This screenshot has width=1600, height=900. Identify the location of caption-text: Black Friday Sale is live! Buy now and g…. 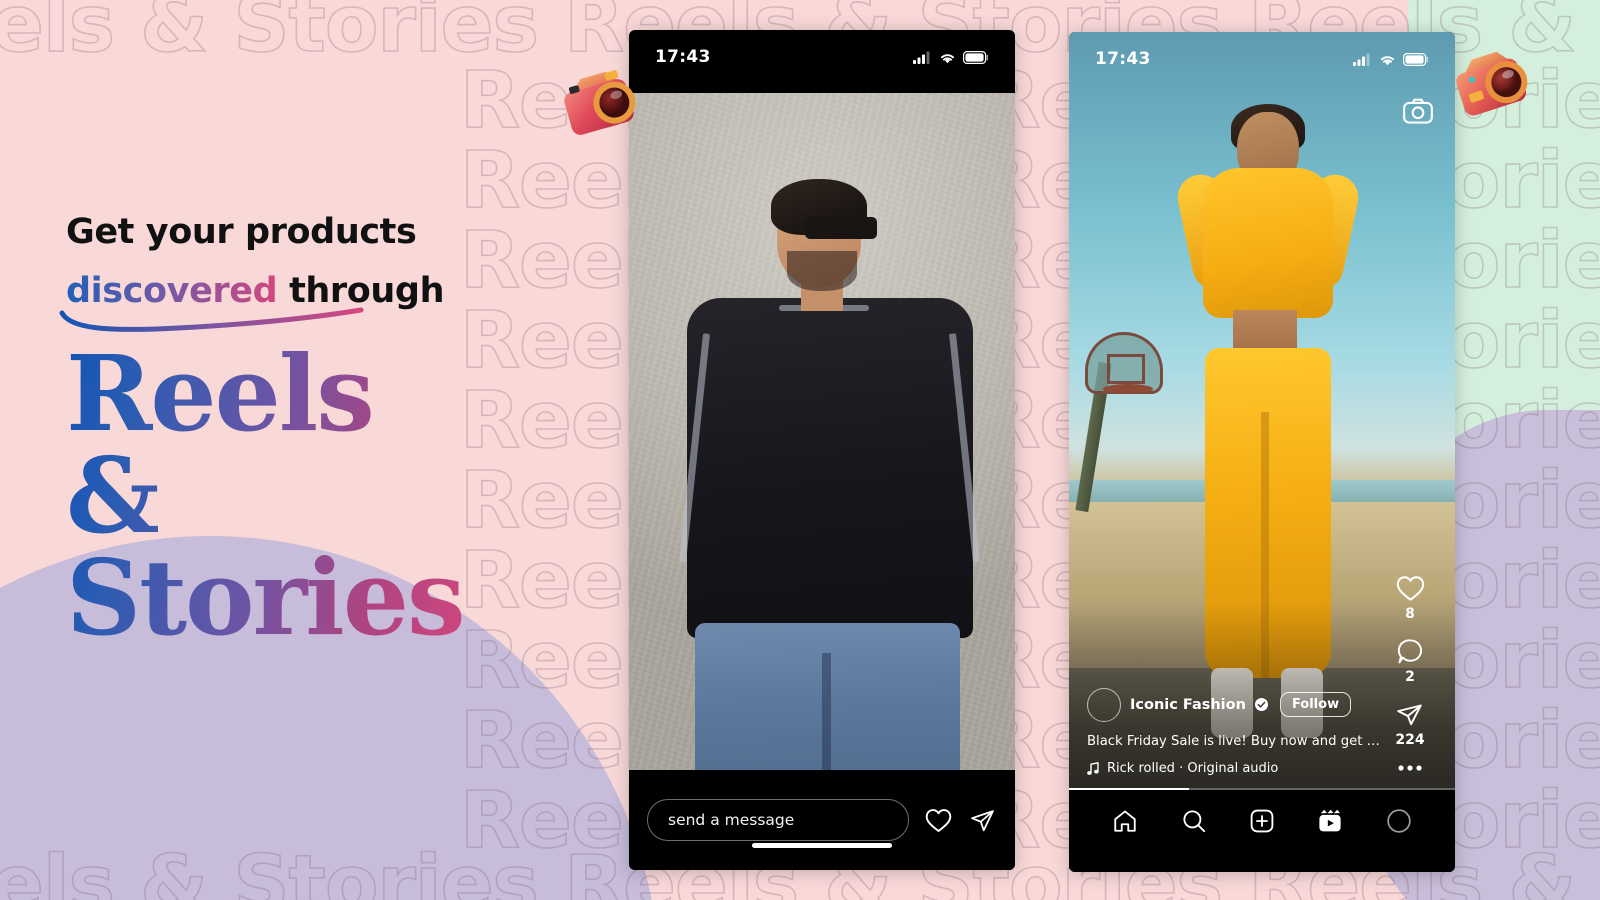
(1237, 741).